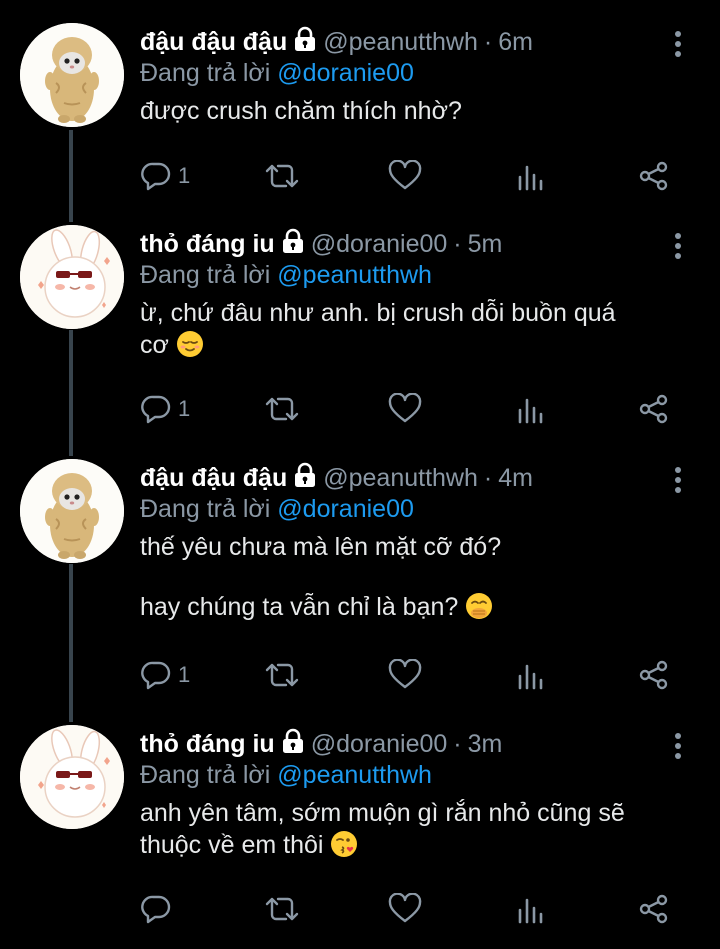 The height and width of the screenshot is (949, 720). What do you see at coordinates (232, 845) in the screenshot?
I see `tweet-text-segment: thuộc về em thôi` at bounding box center [232, 845].